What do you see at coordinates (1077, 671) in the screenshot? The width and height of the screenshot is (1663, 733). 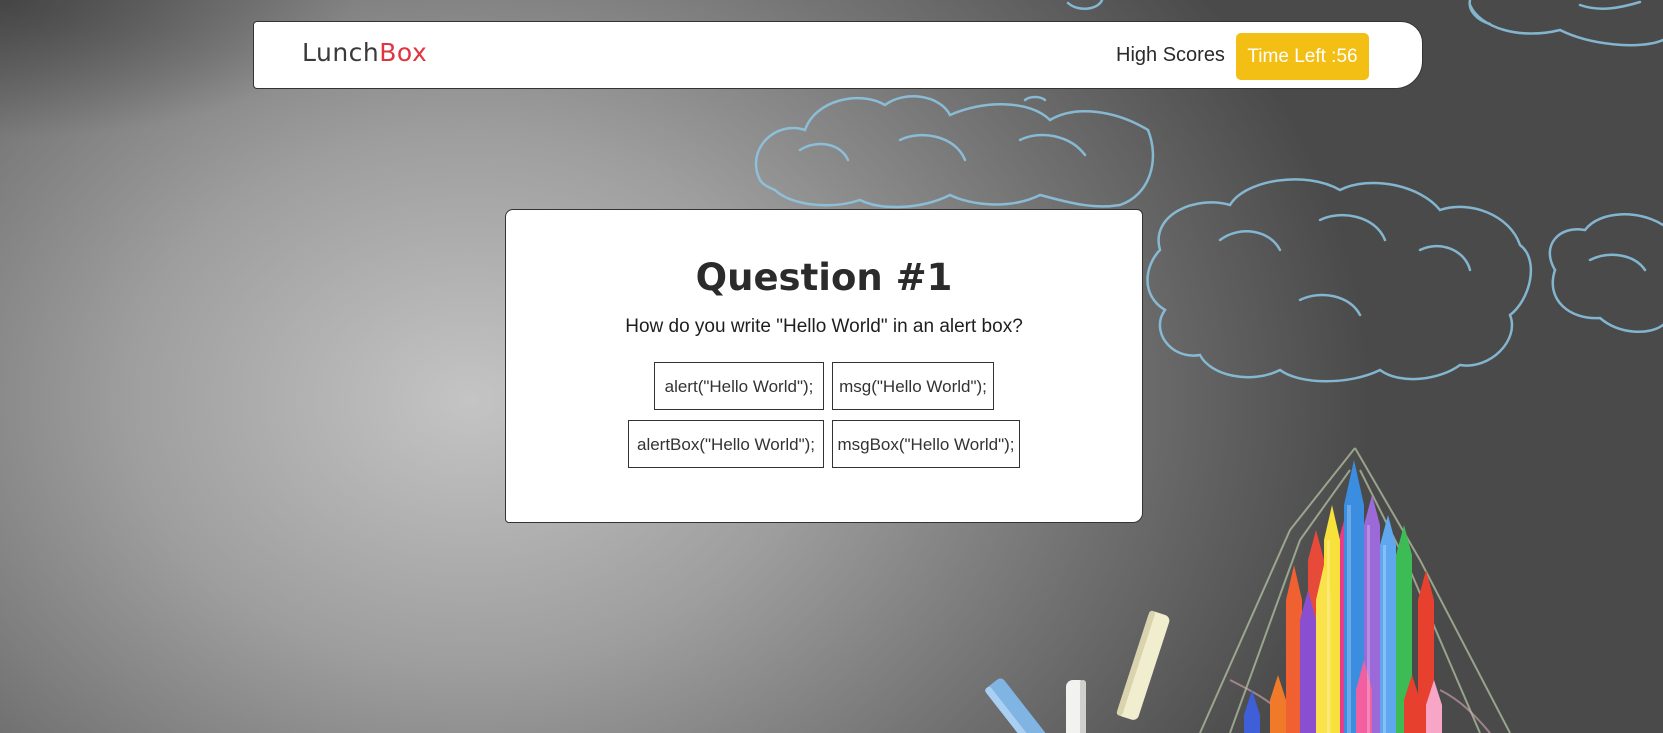 I see `chalk-sticks` at bounding box center [1077, 671].